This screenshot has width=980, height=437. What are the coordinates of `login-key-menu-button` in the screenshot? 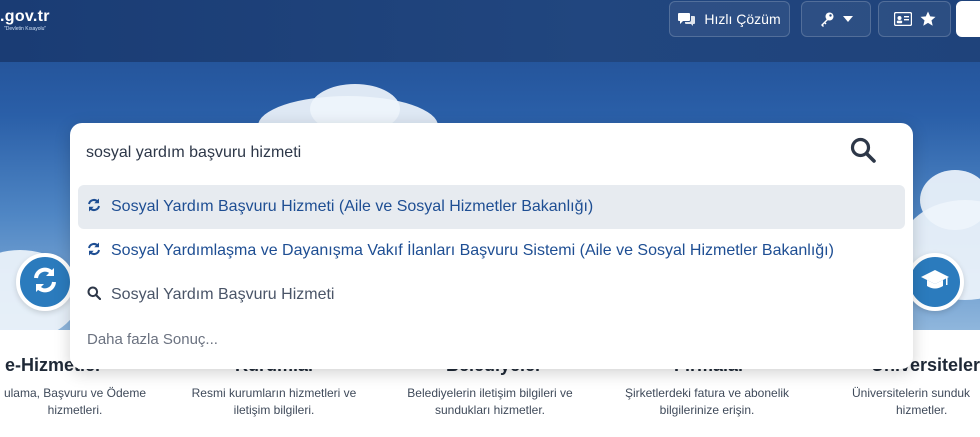 It's located at (836, 19).